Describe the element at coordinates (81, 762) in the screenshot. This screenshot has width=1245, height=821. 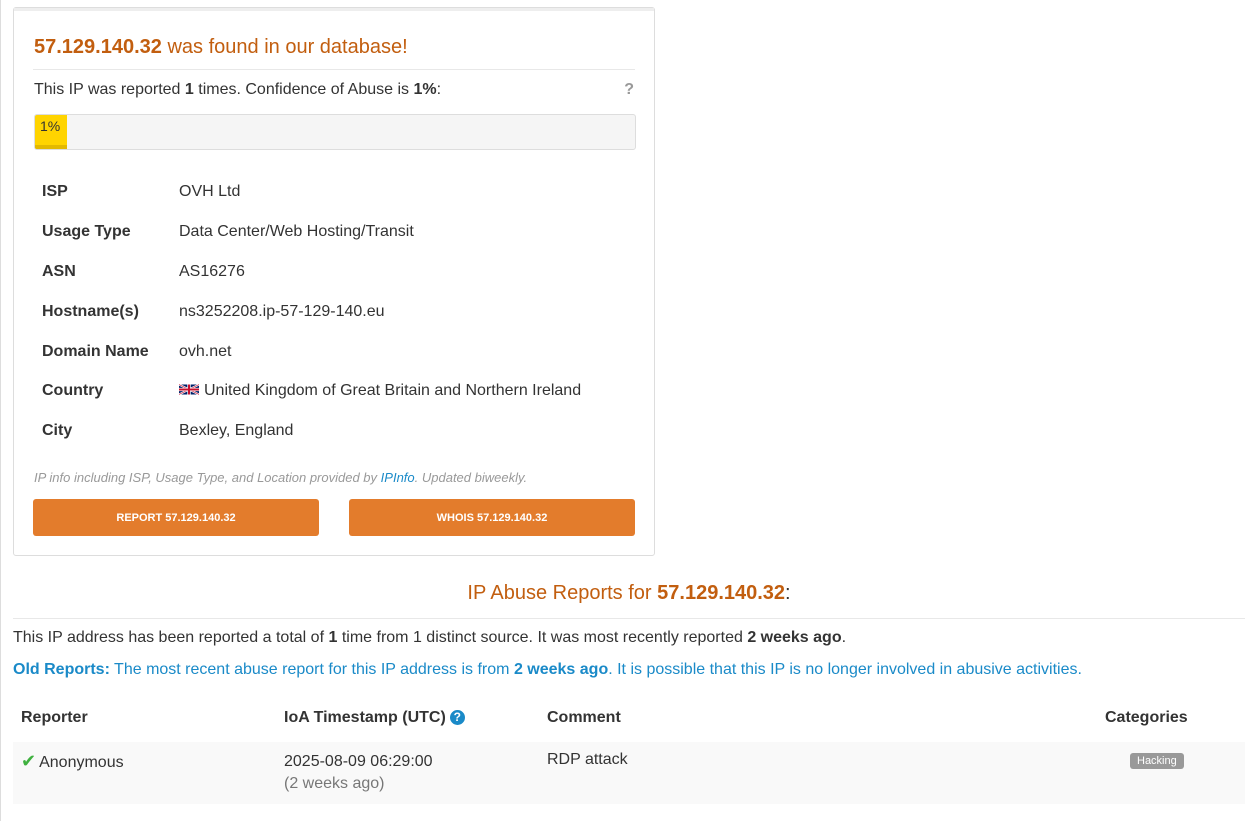
I see `reporter-name: Anonymous` at that location.